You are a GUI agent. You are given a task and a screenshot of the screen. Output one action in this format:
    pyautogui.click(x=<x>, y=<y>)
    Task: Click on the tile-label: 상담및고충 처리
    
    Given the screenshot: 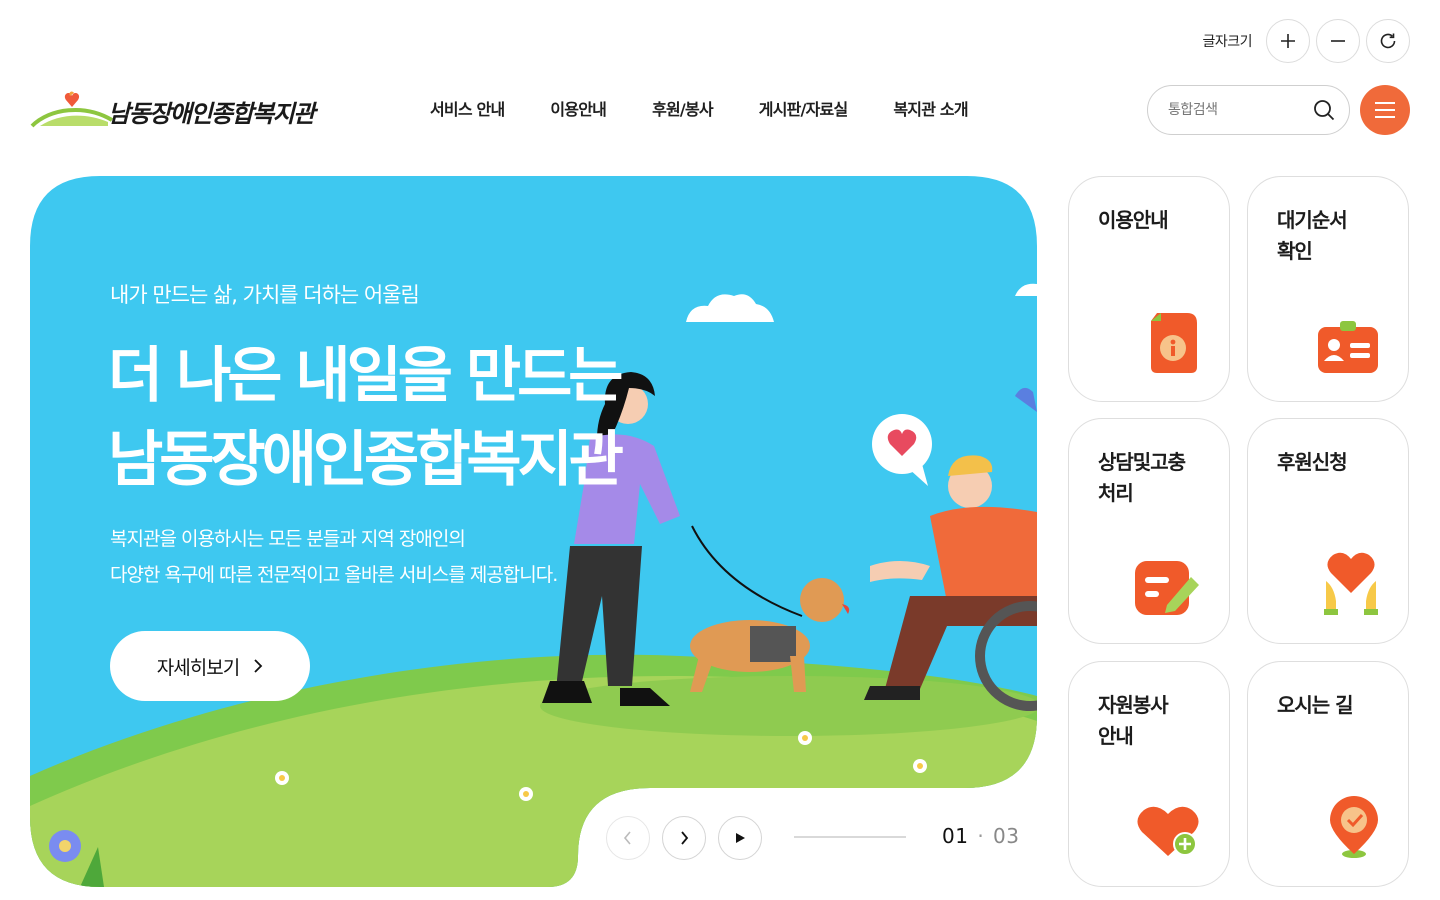 What is the action you would take?
    pyautogui.click(x=1142, y=477)
    